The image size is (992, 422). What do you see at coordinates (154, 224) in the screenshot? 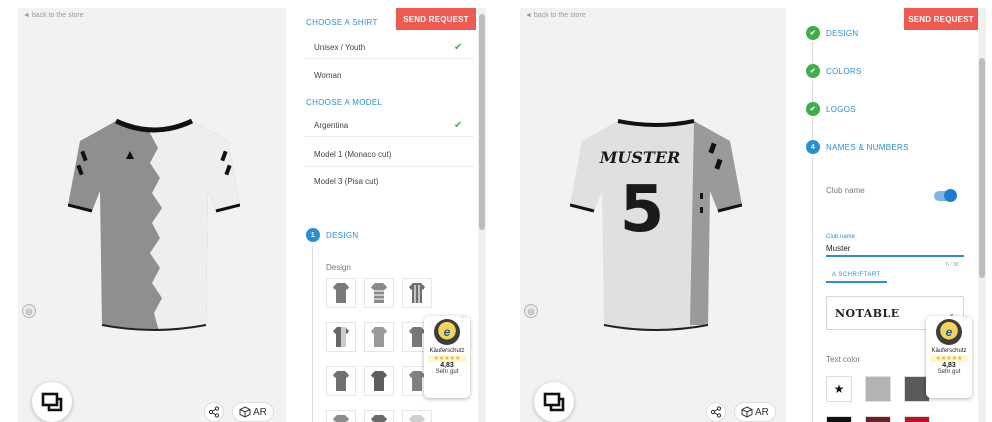
I see `jersey-front-image` at bounding box center [154, 224].